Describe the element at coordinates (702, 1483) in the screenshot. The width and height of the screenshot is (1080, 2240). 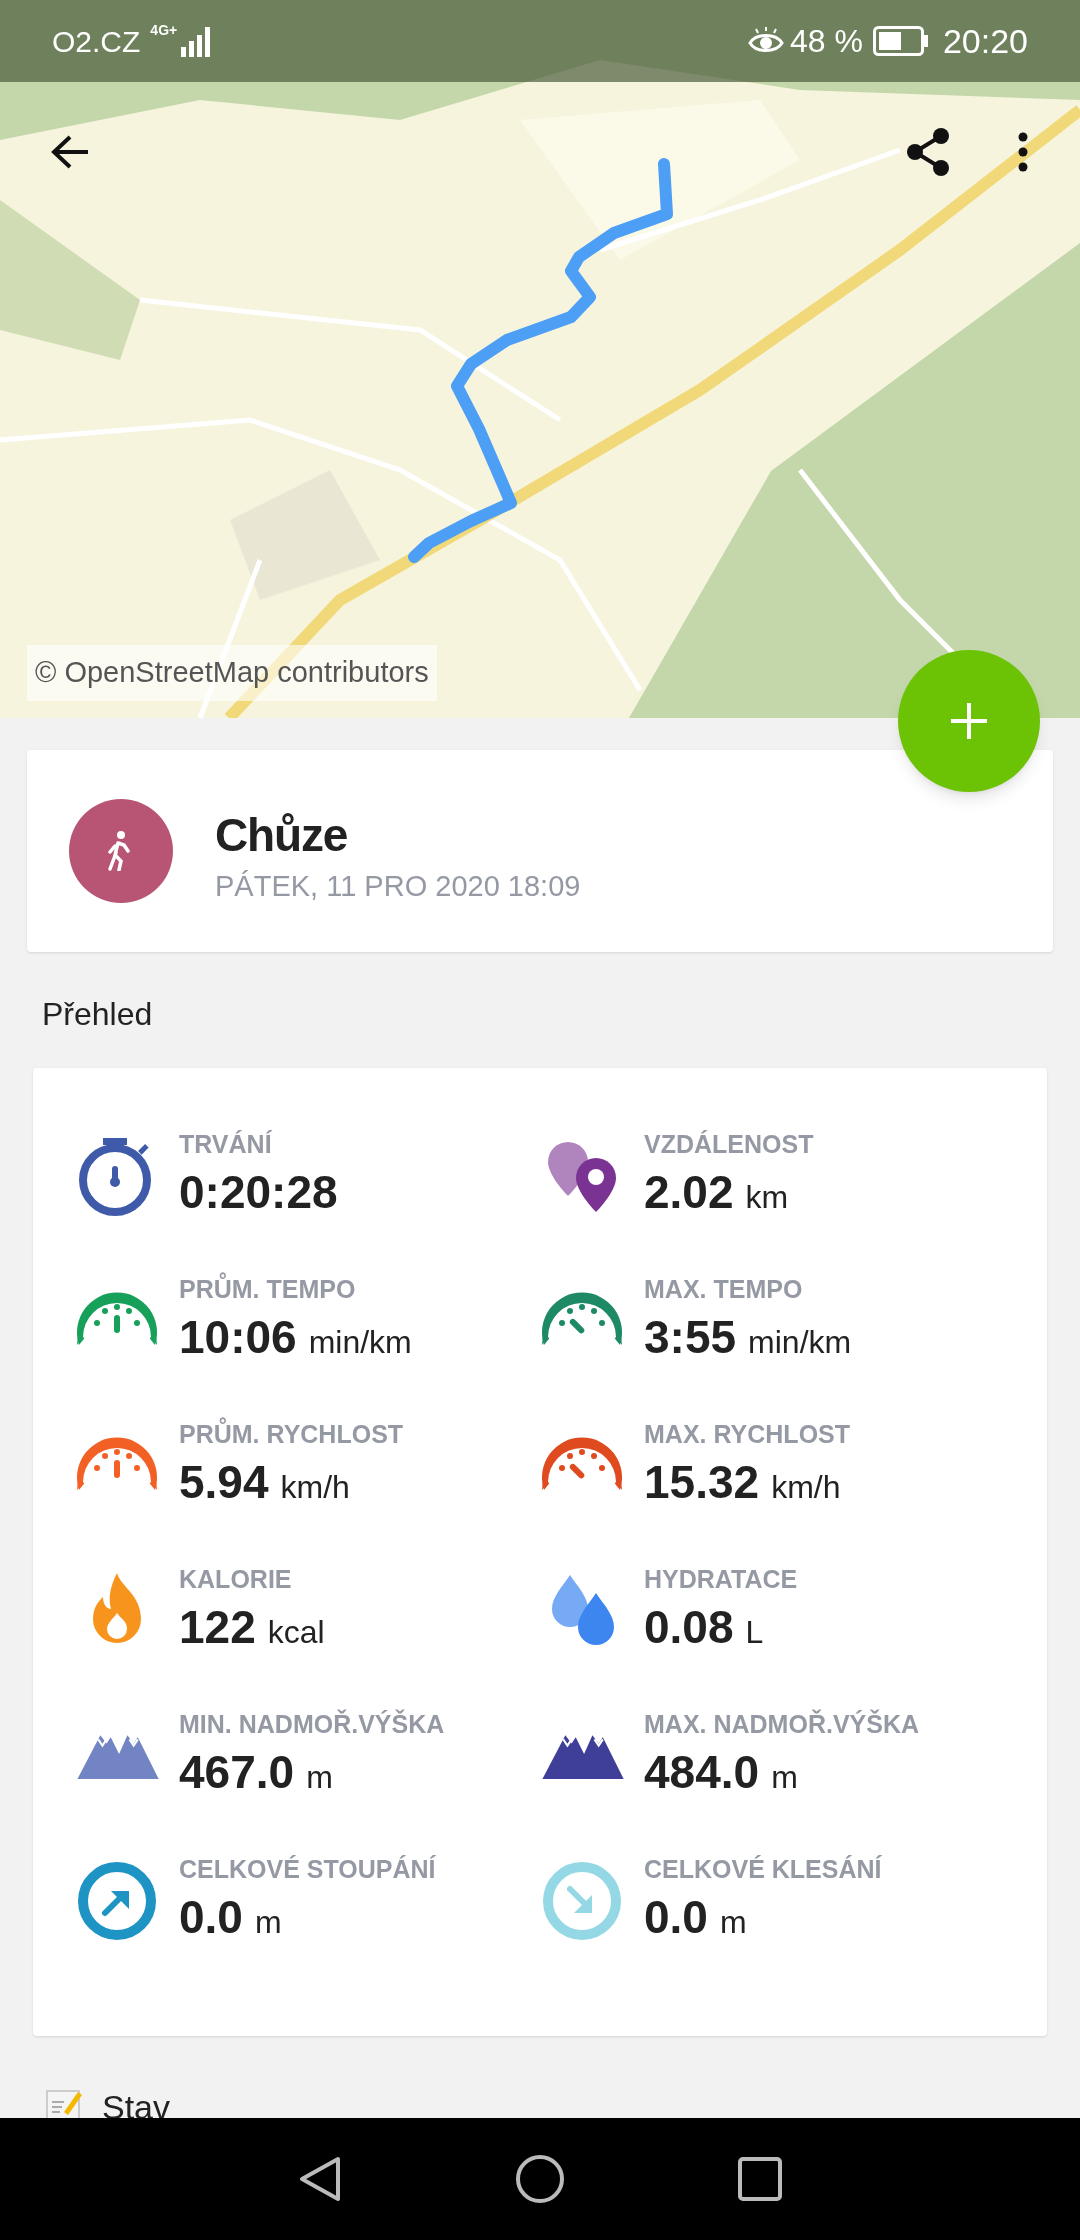
I see `stat-value: 15.32` at that location.